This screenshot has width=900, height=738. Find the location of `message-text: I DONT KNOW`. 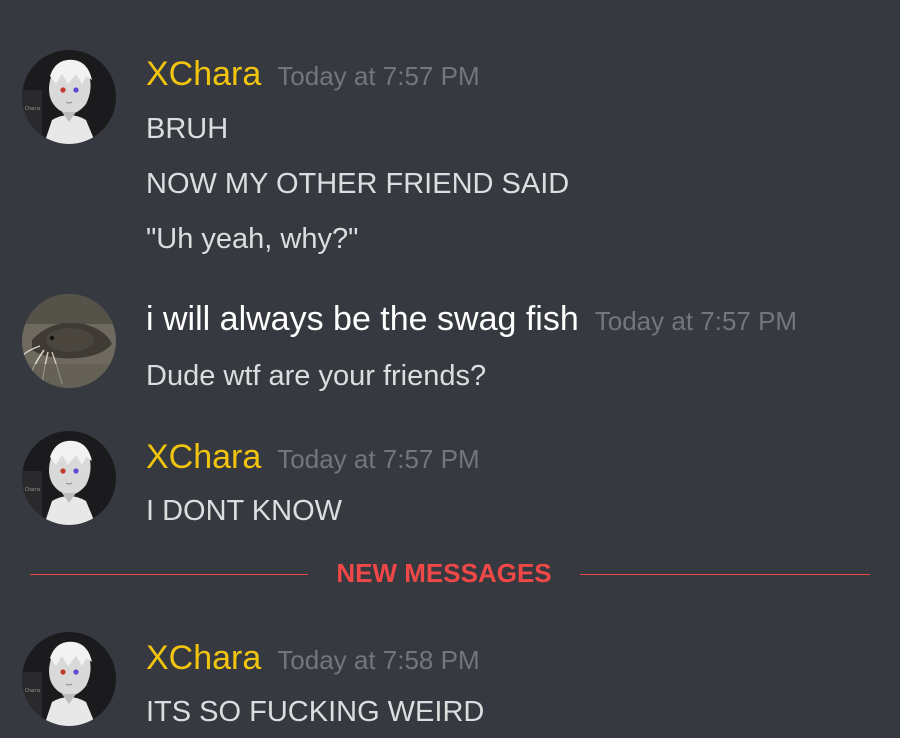

message-text: I DONT KNOW is located at coordinates (244, 511).